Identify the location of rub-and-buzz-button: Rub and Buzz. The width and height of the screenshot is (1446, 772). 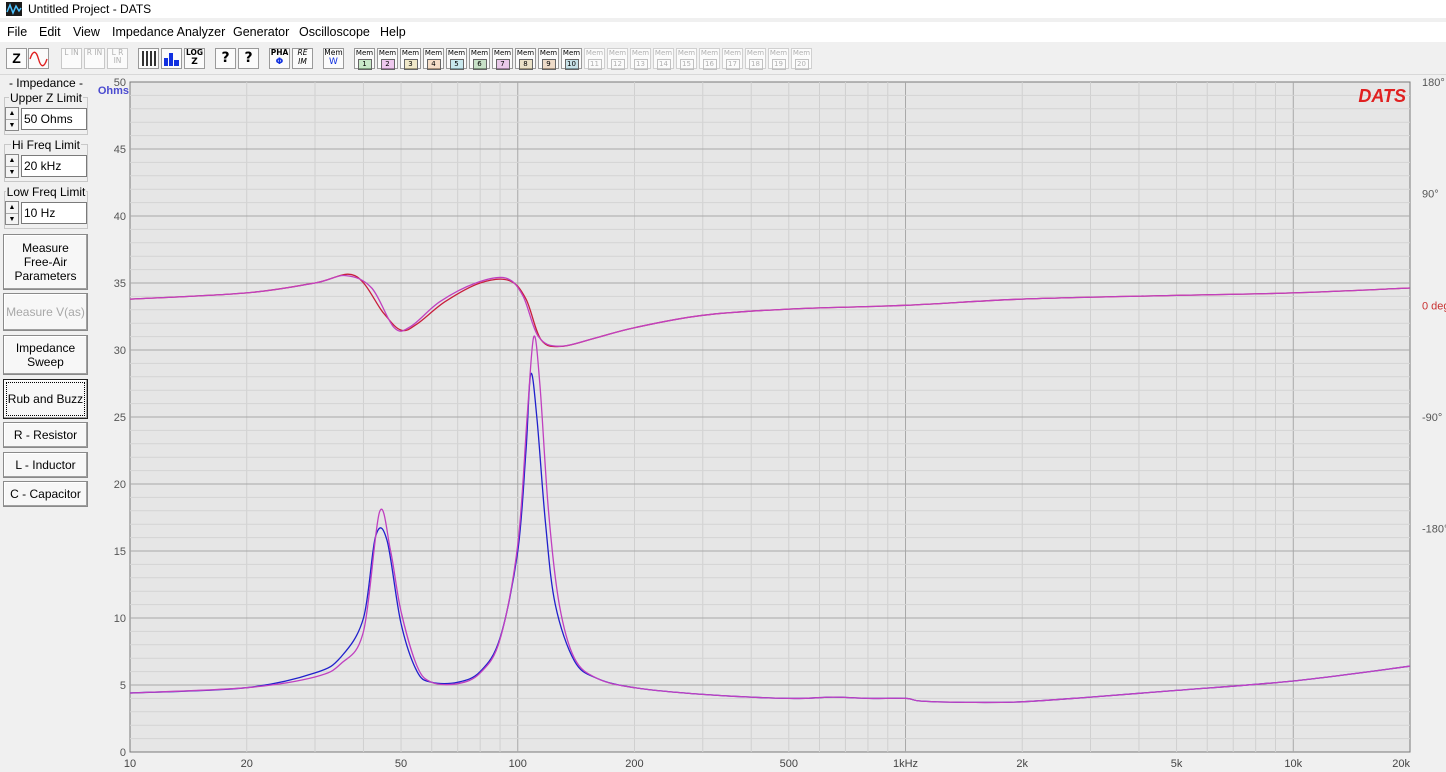
(45, 399).